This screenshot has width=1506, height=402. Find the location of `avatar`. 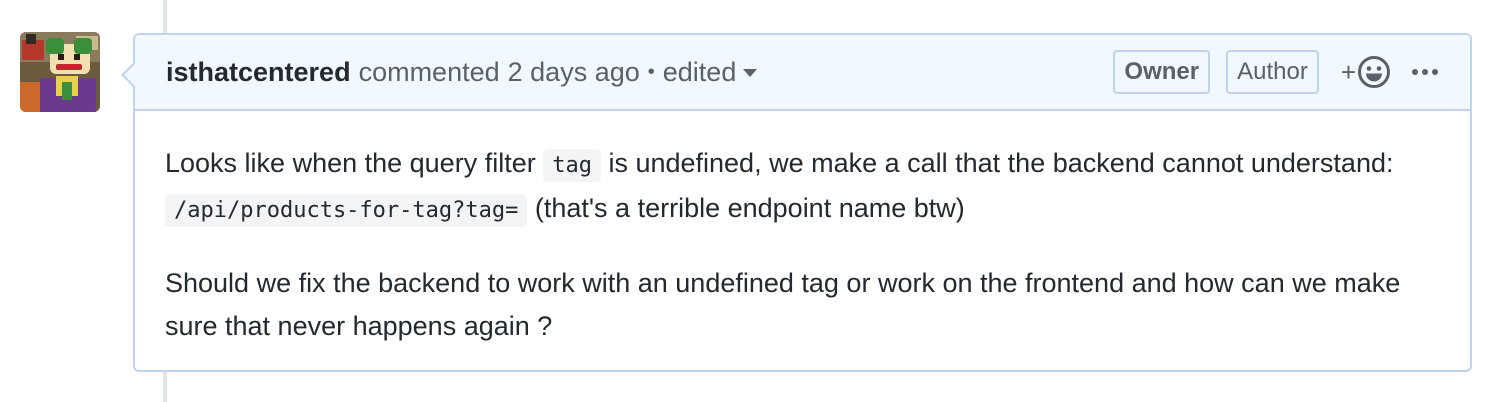

avatar is located at coordinates (60, 72).